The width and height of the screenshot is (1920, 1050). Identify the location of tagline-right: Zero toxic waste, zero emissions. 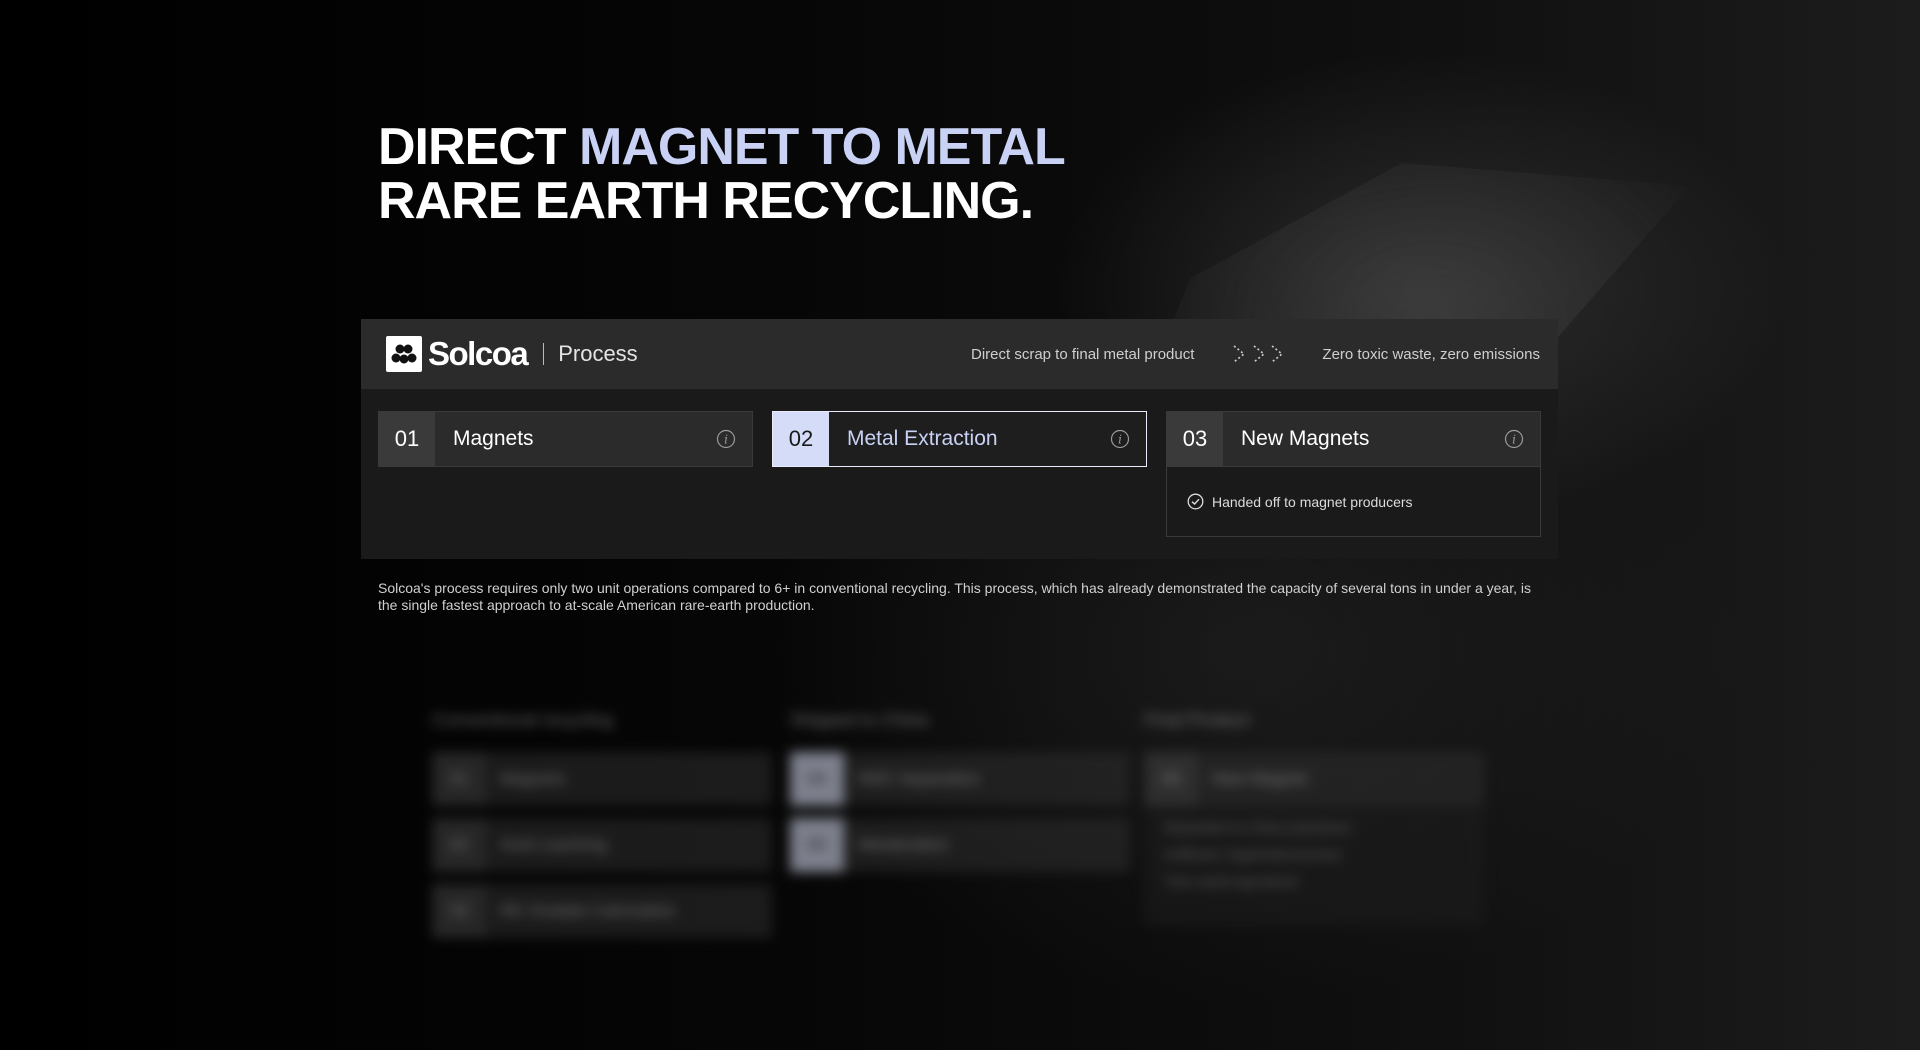
(1431, 354).